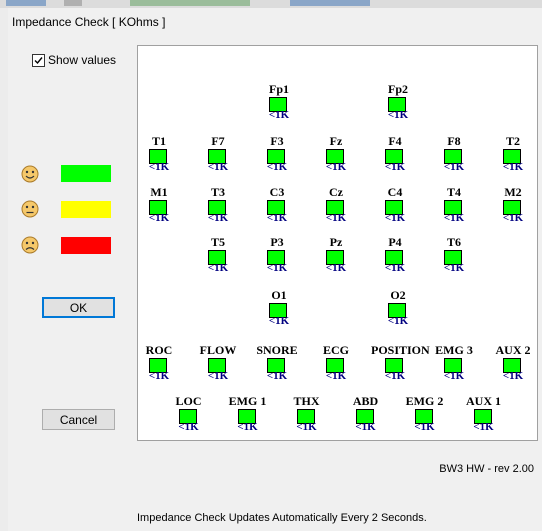 The width and height of the screenshot is (542, 531). I want to click on checkmark-icon, so click(38, 60).